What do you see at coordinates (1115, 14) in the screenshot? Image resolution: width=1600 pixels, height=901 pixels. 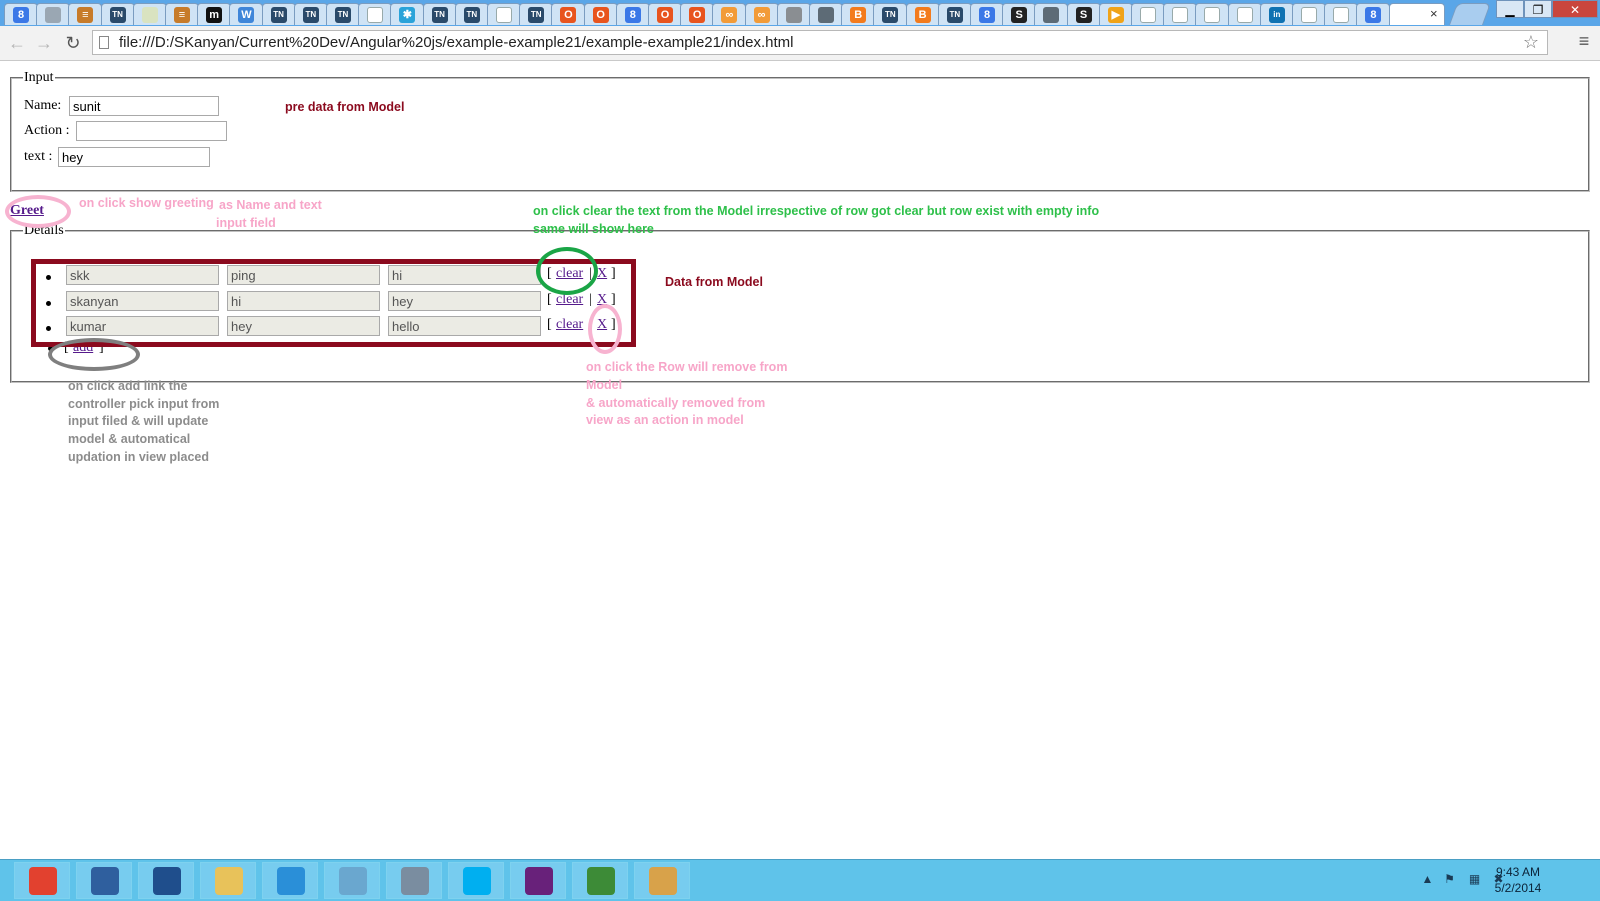 I see `browser-tab: ▶` at bounding box center [1115, 14].